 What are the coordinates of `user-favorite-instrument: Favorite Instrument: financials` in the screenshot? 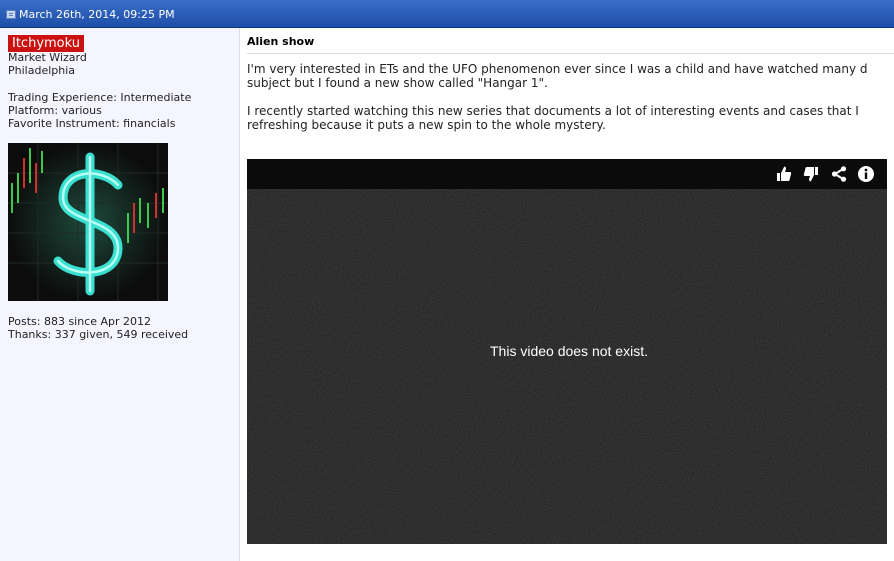 It's located at (92, 123).